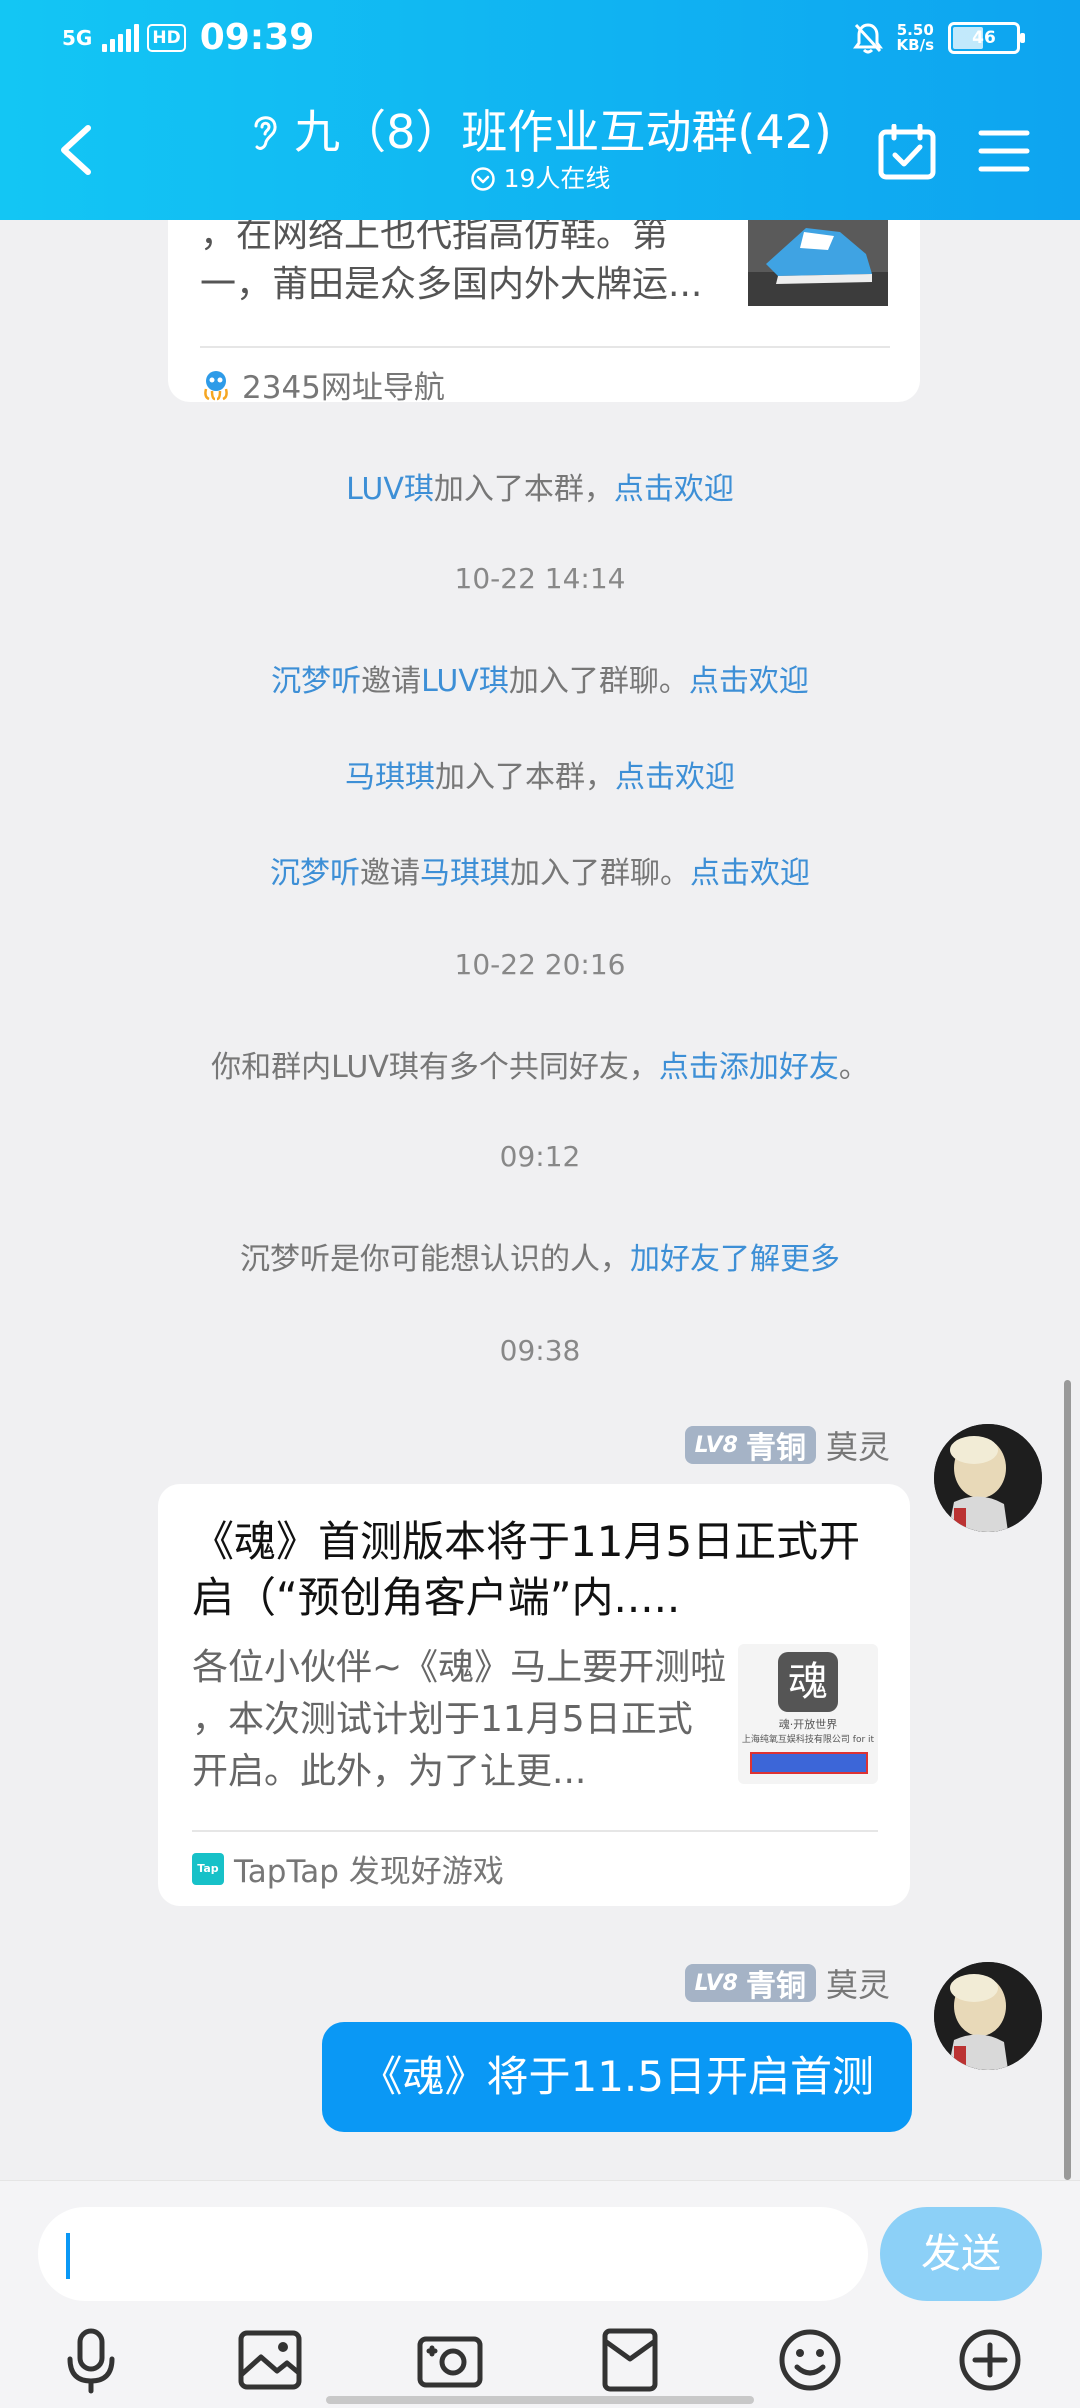 Image resolution: width=1080 pixels, height=2408 pixels. Describe the element at coordinates (442, 1719) in the screenshot. I see `share-desc-line: ，本次测试计划于11月5日正式` at that location.